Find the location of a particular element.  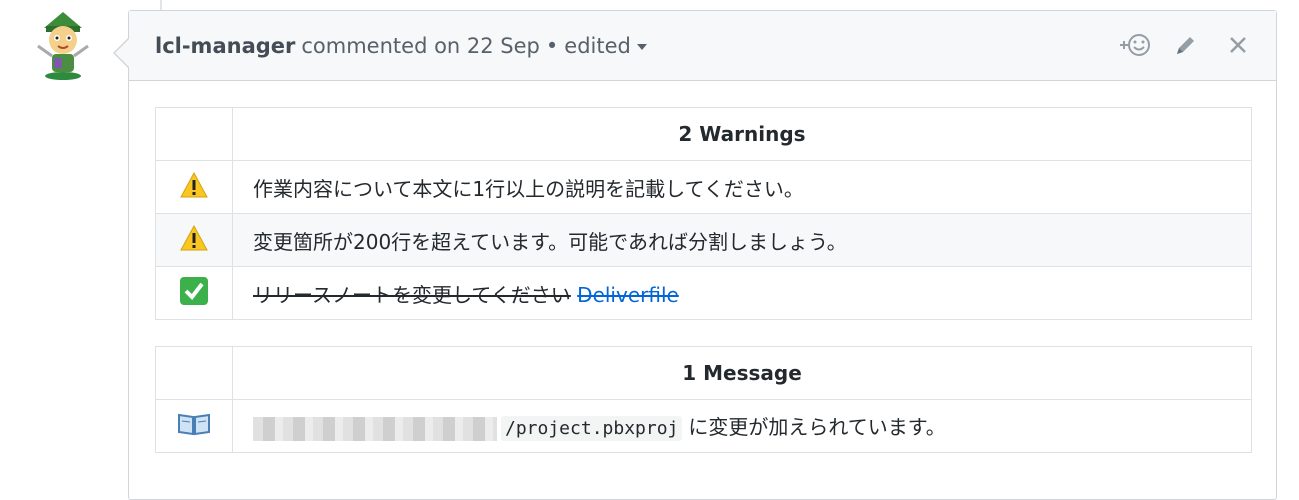

add-reaction-icon is located at coordinates (1135, 45).